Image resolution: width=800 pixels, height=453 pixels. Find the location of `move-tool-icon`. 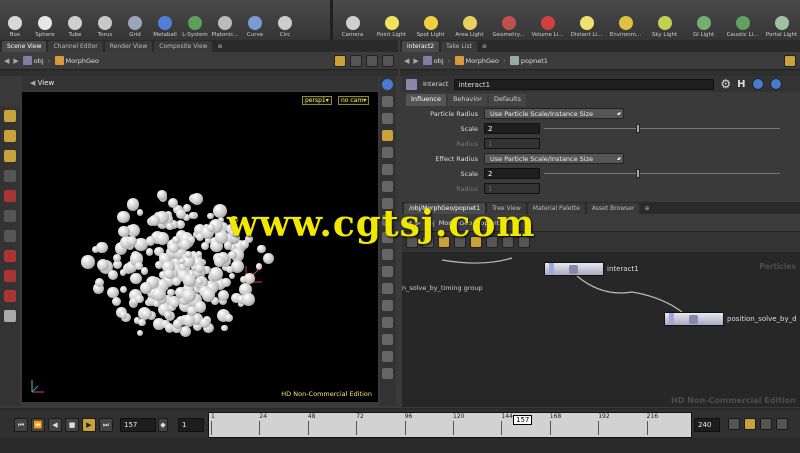

move-tool-icon is located at coordinates (10, 136).